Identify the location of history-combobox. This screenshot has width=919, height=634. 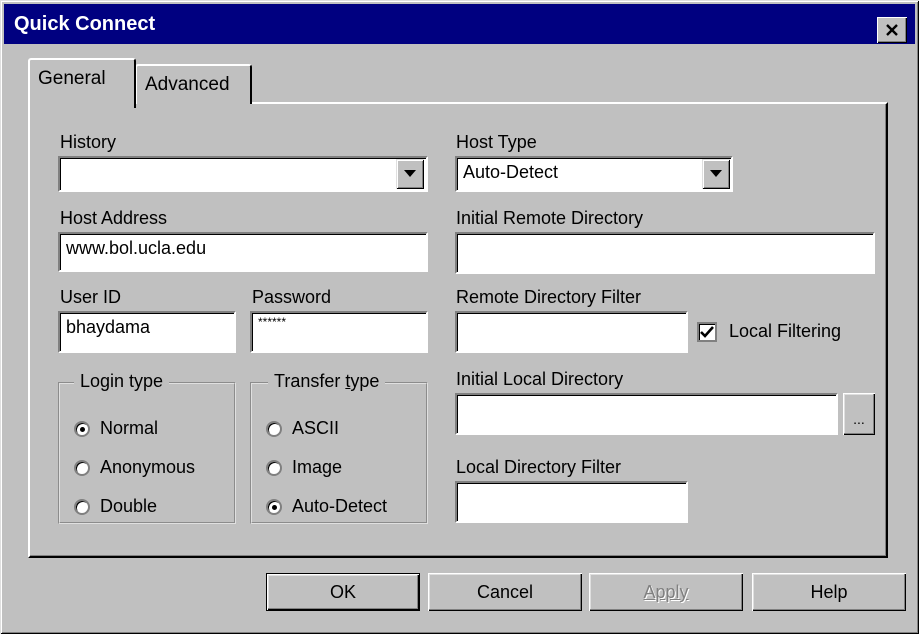
(243, 174).